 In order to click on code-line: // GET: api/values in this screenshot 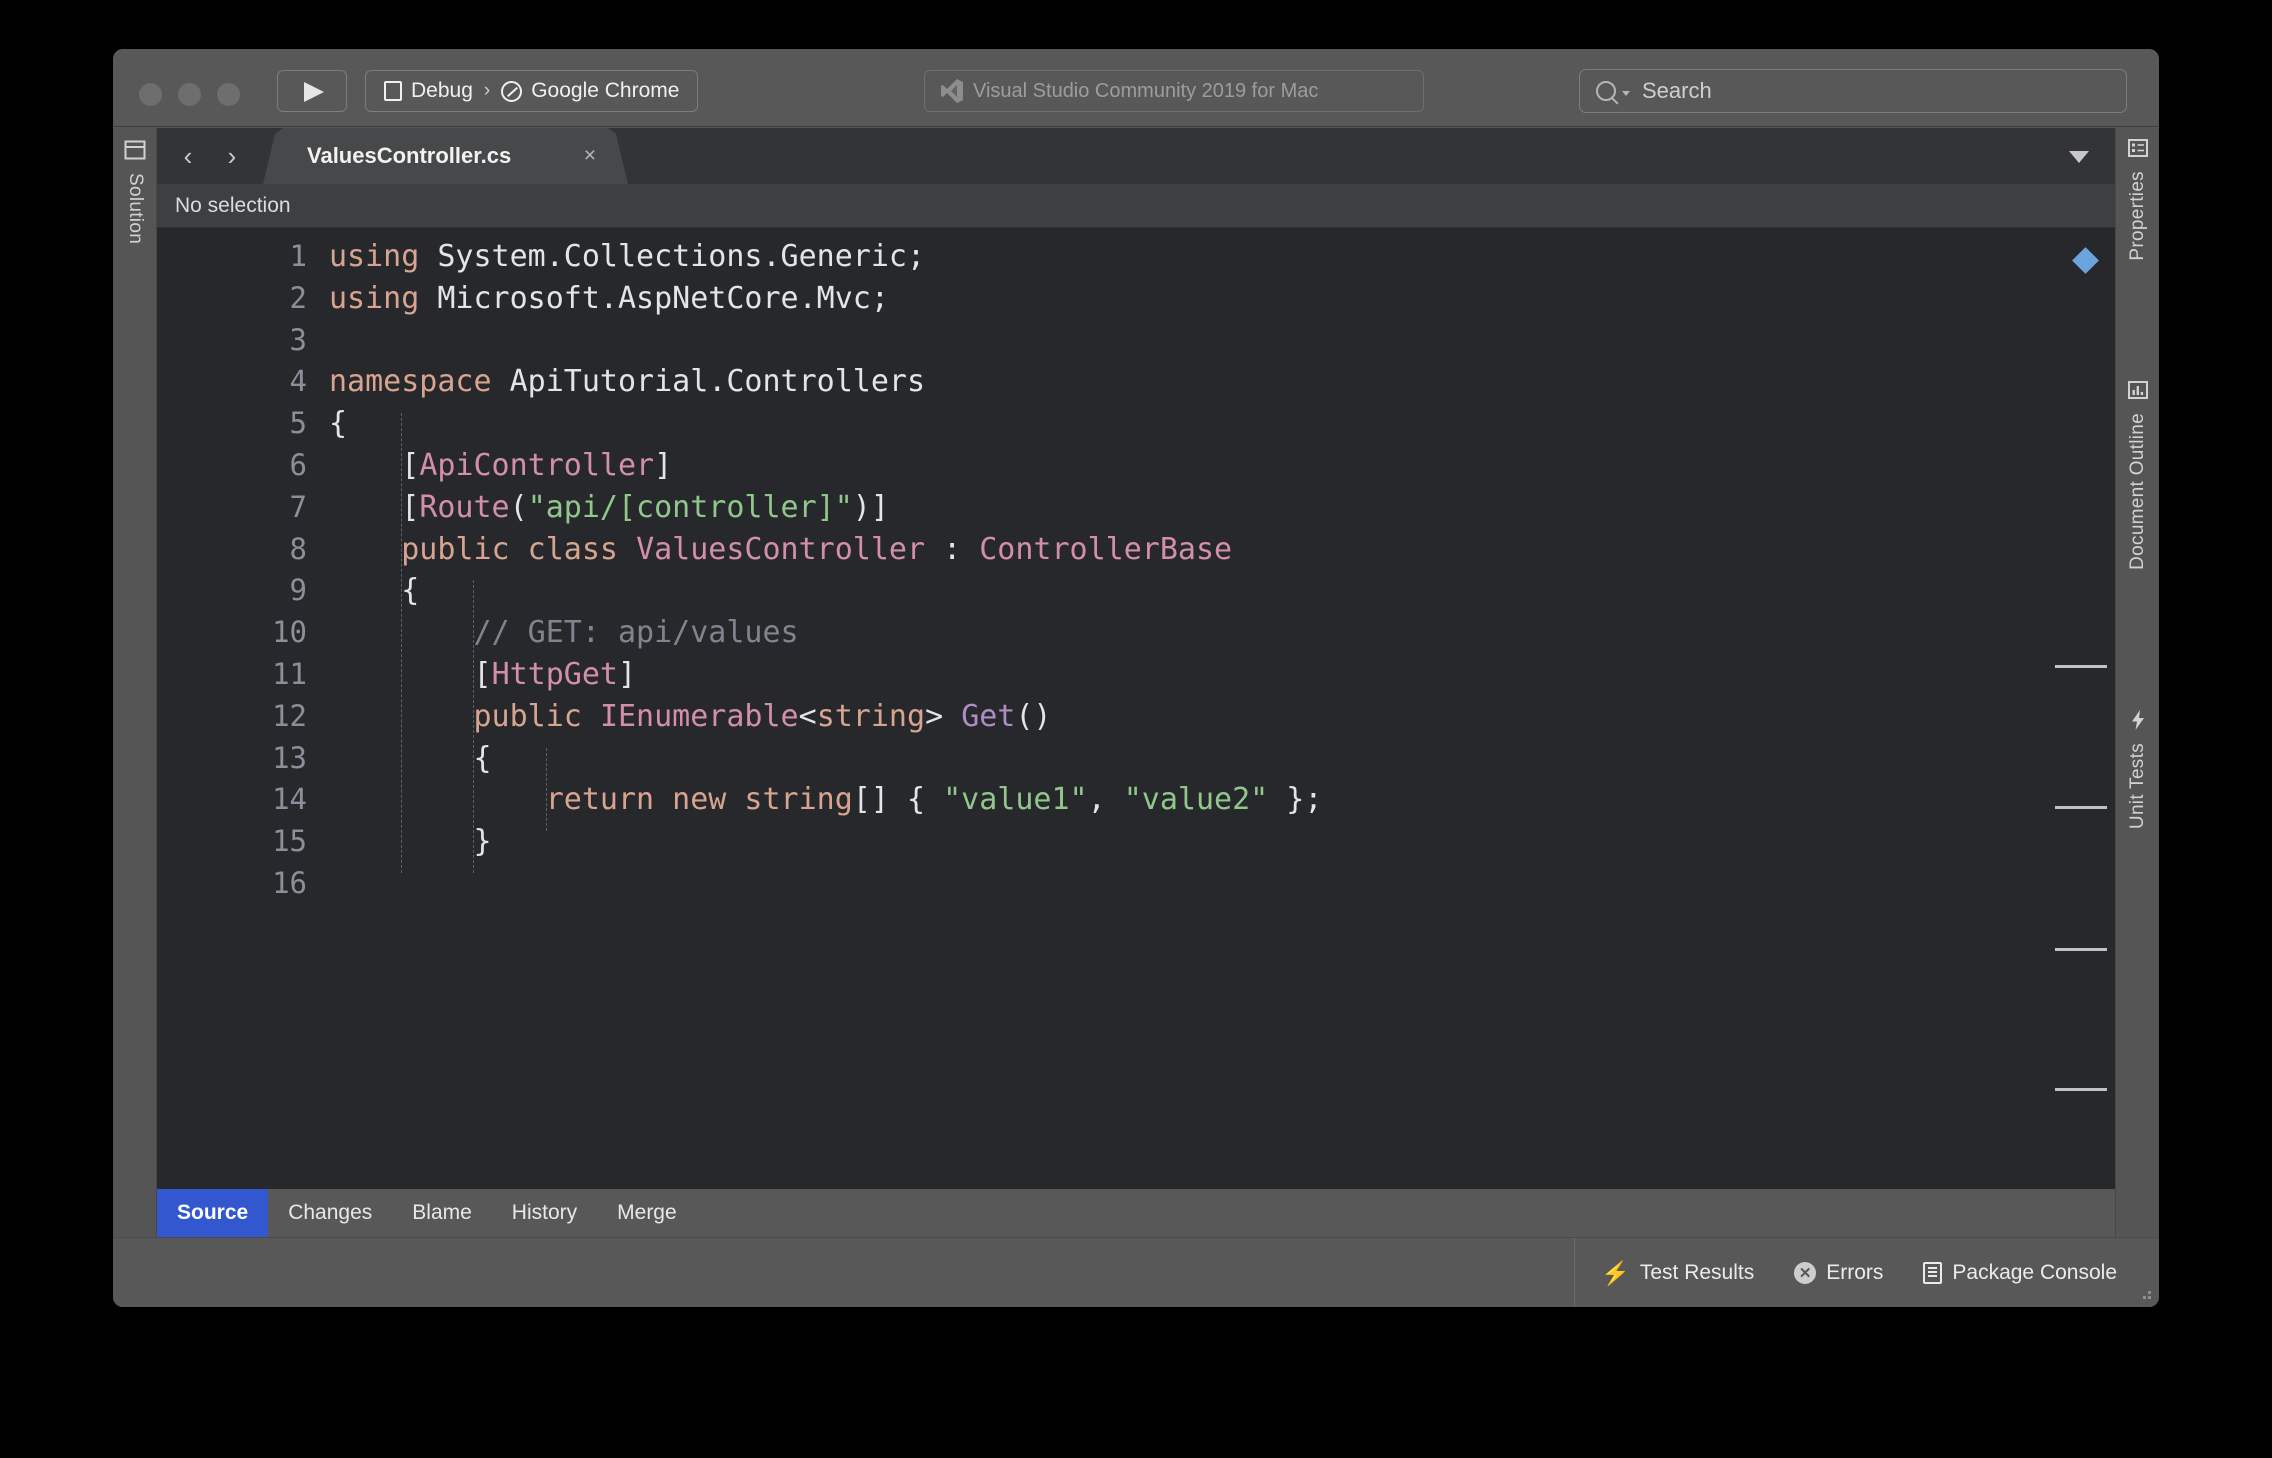, I will do `click(564, 633)`.